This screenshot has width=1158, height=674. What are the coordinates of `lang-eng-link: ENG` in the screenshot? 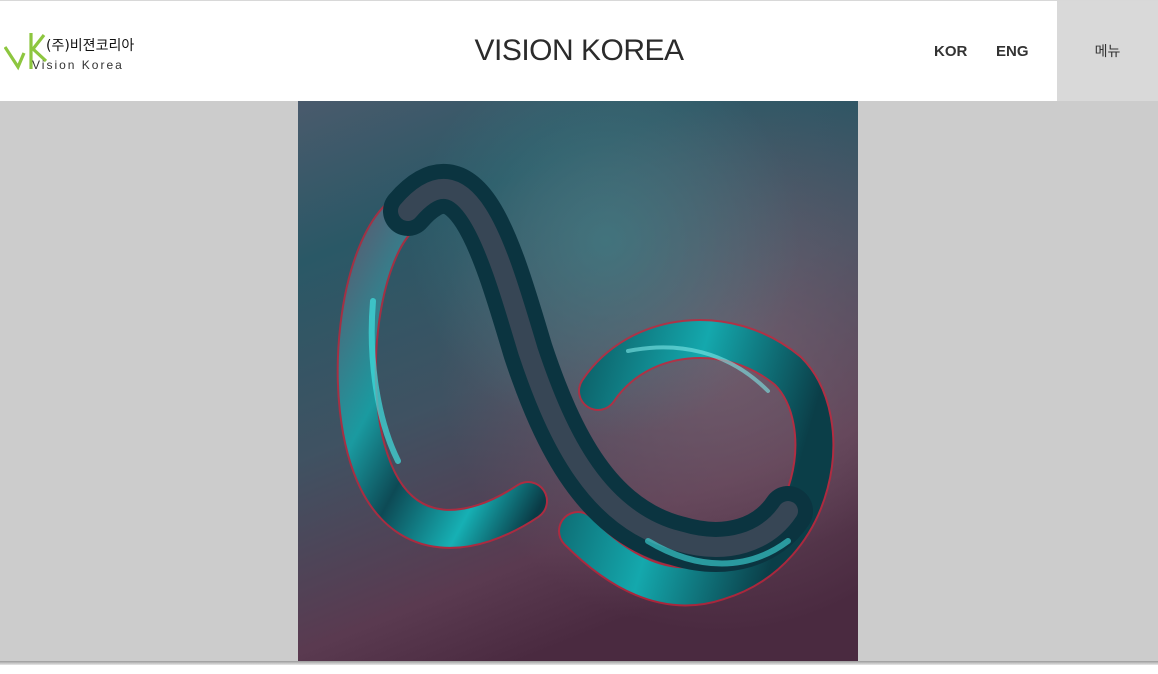 It's located at (1012, 51).